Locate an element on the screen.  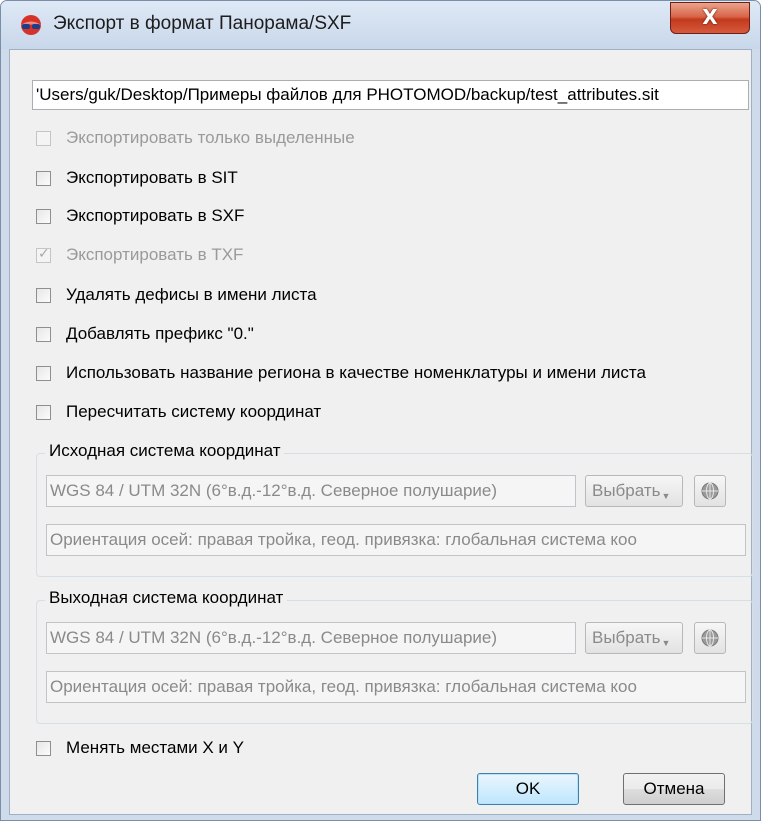
checkbox-label: Экспортировать в TXF is located at coordinates (155, 254).